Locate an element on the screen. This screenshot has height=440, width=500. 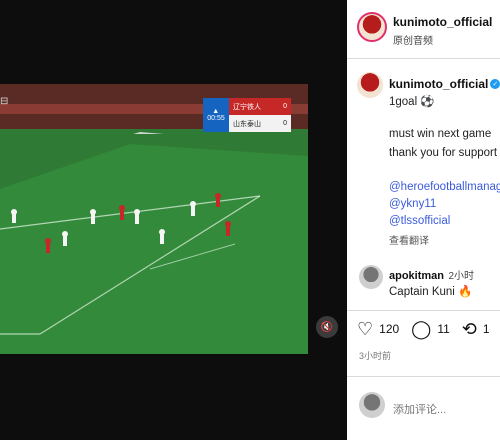
mention-link-2: @ykny11 is located at coordinates (412, 204).